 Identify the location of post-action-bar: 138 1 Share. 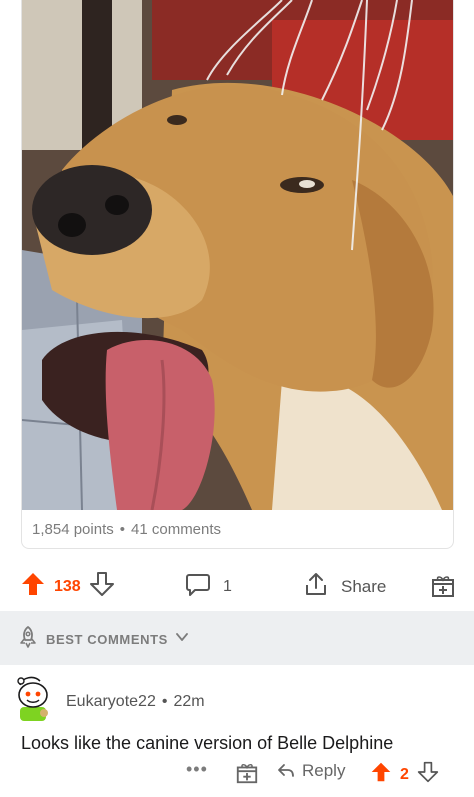
(237, 585).